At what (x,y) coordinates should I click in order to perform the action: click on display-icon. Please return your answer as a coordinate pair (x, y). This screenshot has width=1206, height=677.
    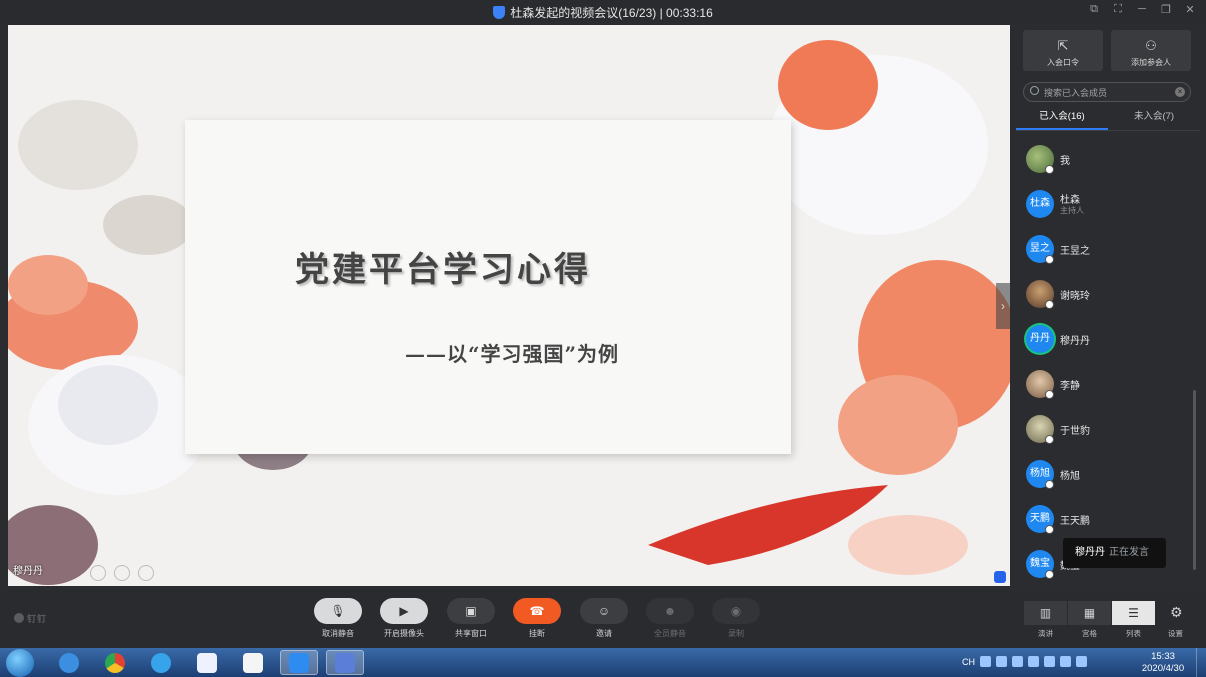
    Looking at the image, I should click on (1081, 661).